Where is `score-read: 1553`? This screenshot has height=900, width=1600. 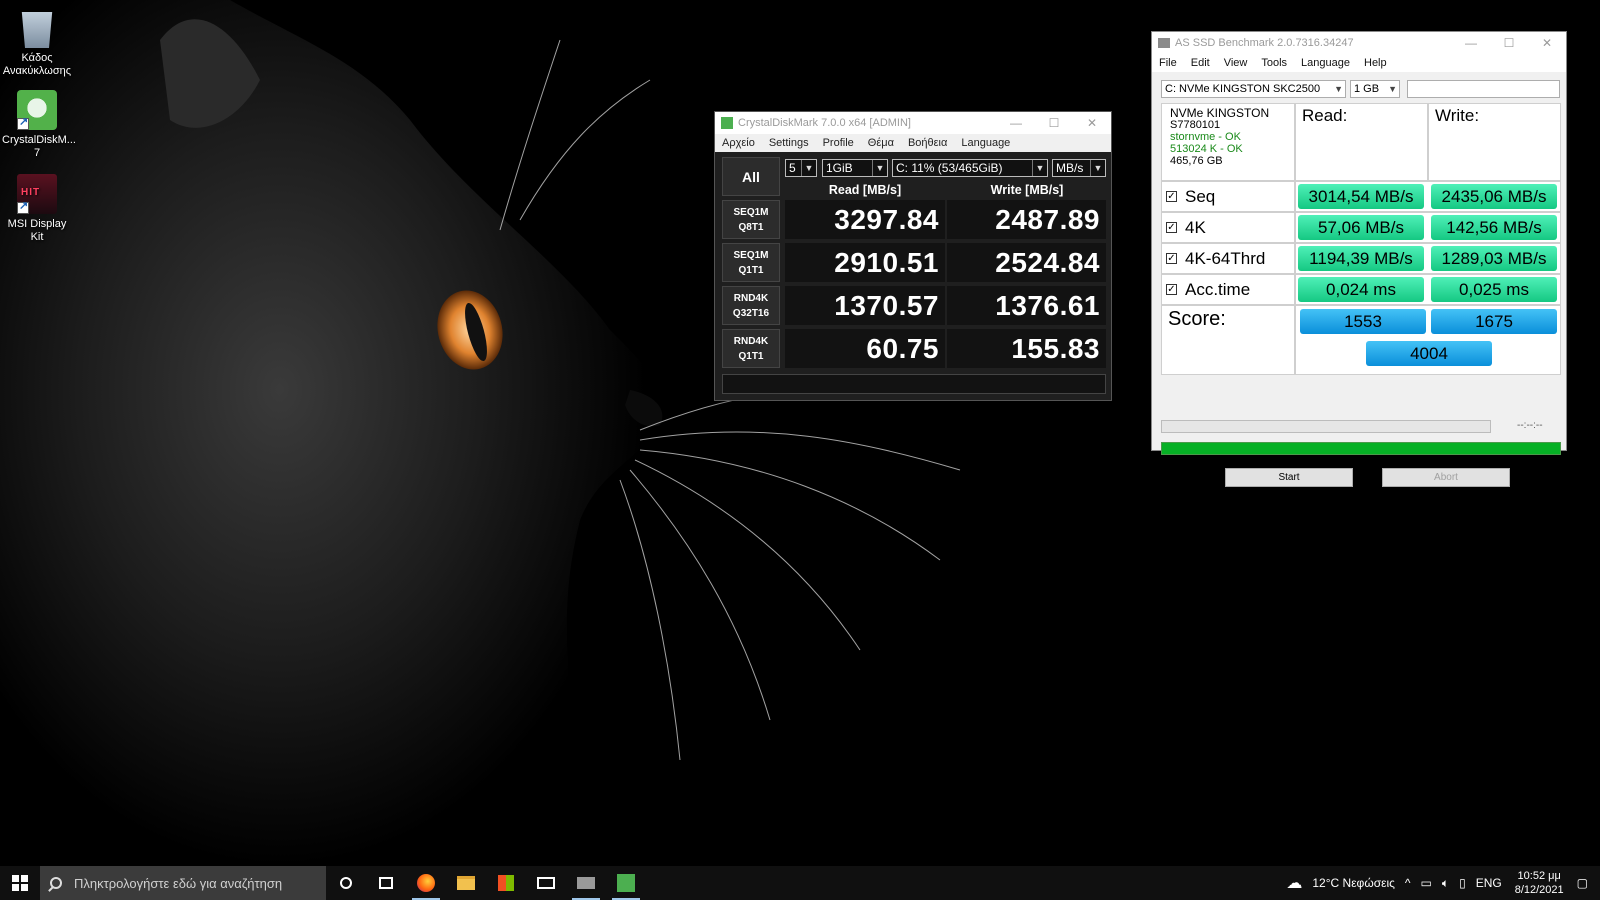 score-read: 1553 is located at coordinates (1363, 321).